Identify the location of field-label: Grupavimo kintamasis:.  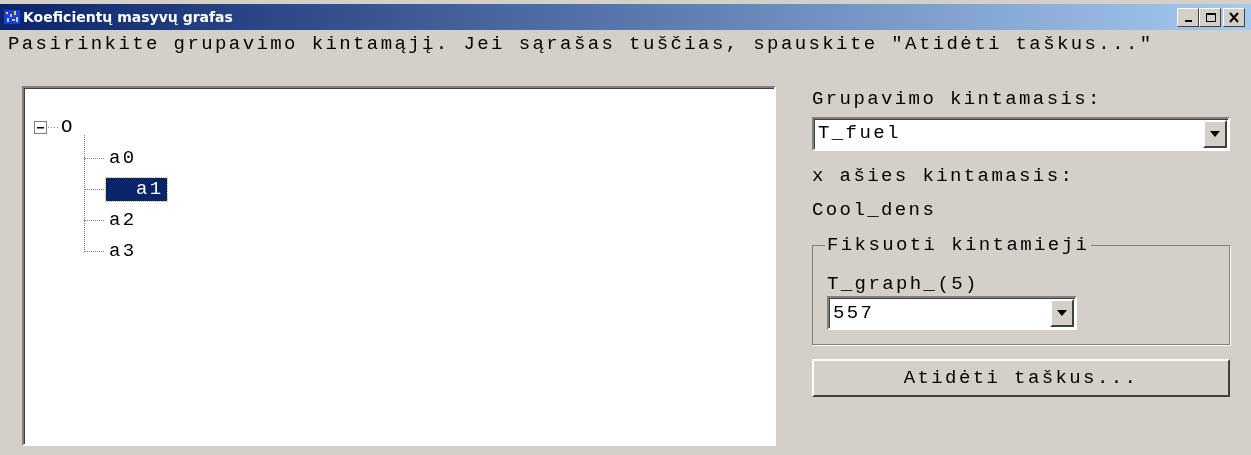
(957, 99).